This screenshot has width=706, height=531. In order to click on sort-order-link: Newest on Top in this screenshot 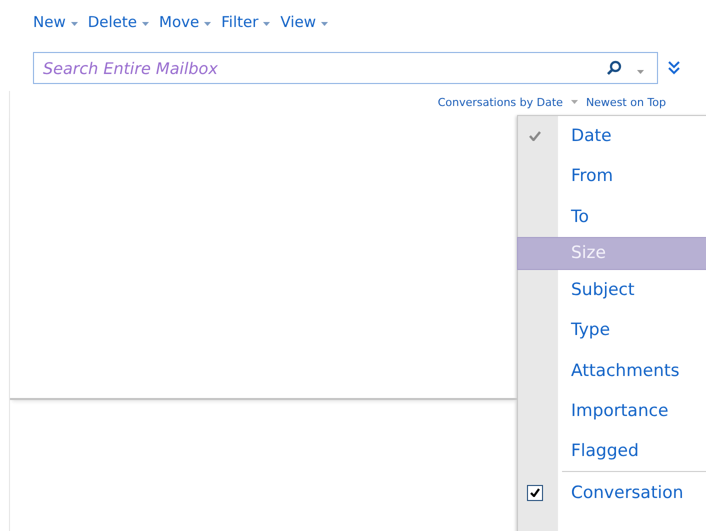, I will do `click(626, 102)`.